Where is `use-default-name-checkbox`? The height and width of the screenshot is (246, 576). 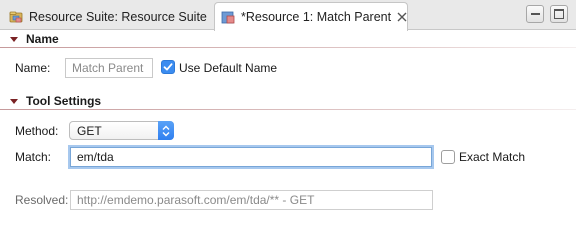 use-default-name-checkbox is located at coordinates (168, 67).